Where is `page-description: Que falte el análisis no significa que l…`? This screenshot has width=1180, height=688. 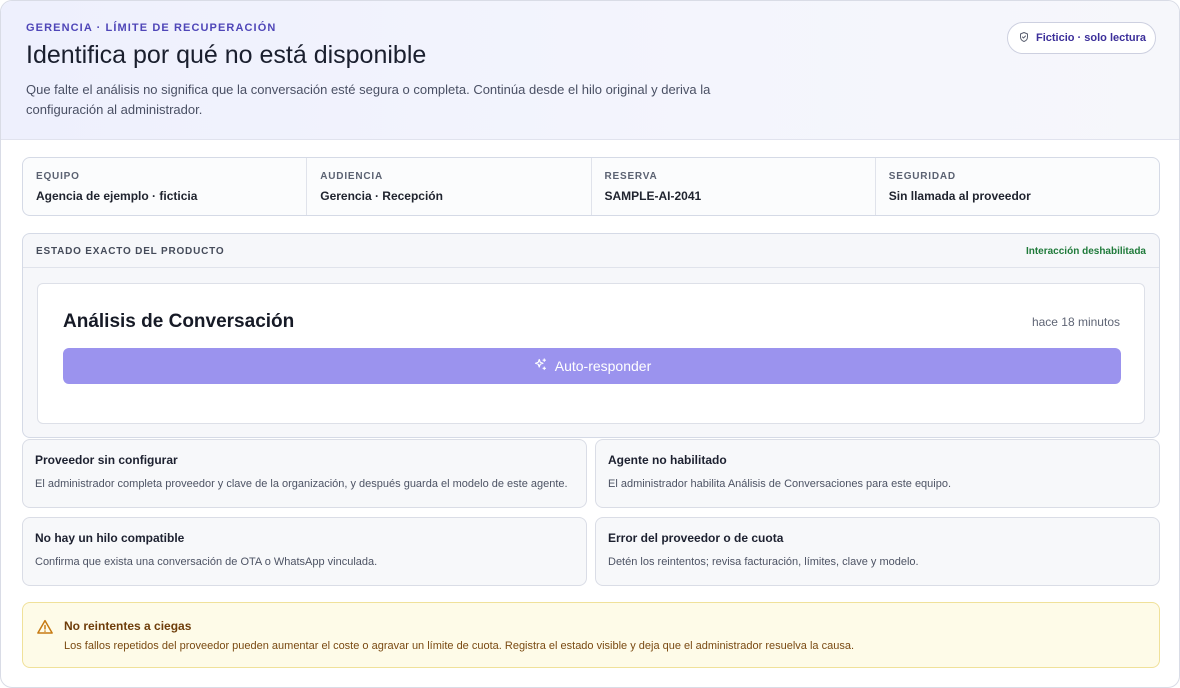 page-description: Que falte el análisis no significa que l… is located at coordinates (368, 99).